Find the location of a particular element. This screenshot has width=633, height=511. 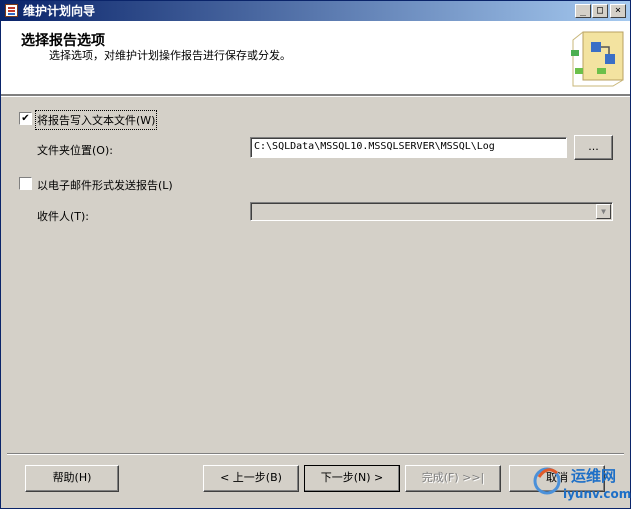

write-text-label: 将报告写入文本文件(W) is located at coordinates (96, 120).